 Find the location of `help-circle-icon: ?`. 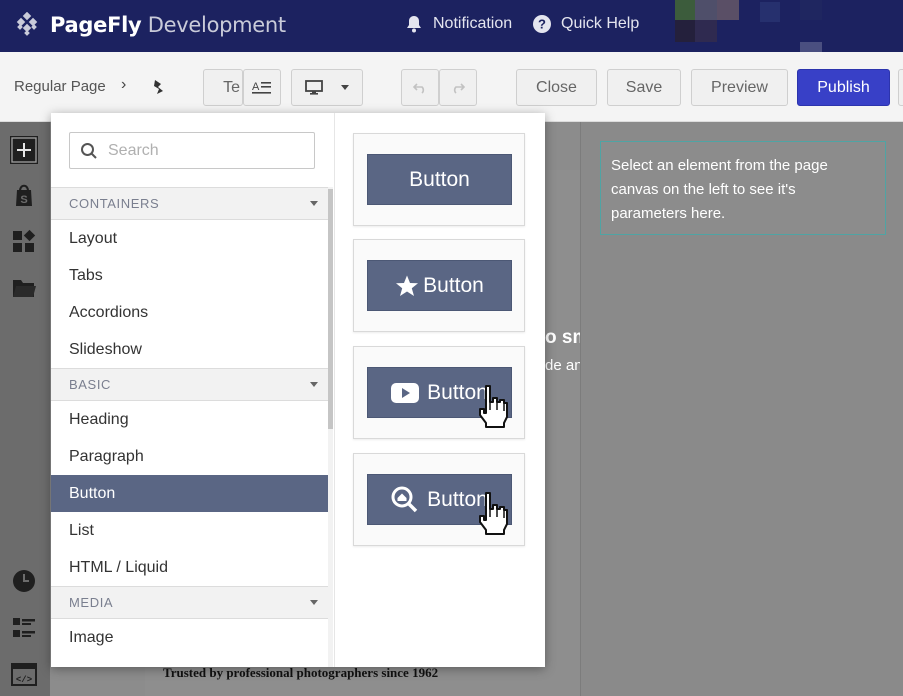

help-circle-icon: ? is located at coordinates (542, 24).